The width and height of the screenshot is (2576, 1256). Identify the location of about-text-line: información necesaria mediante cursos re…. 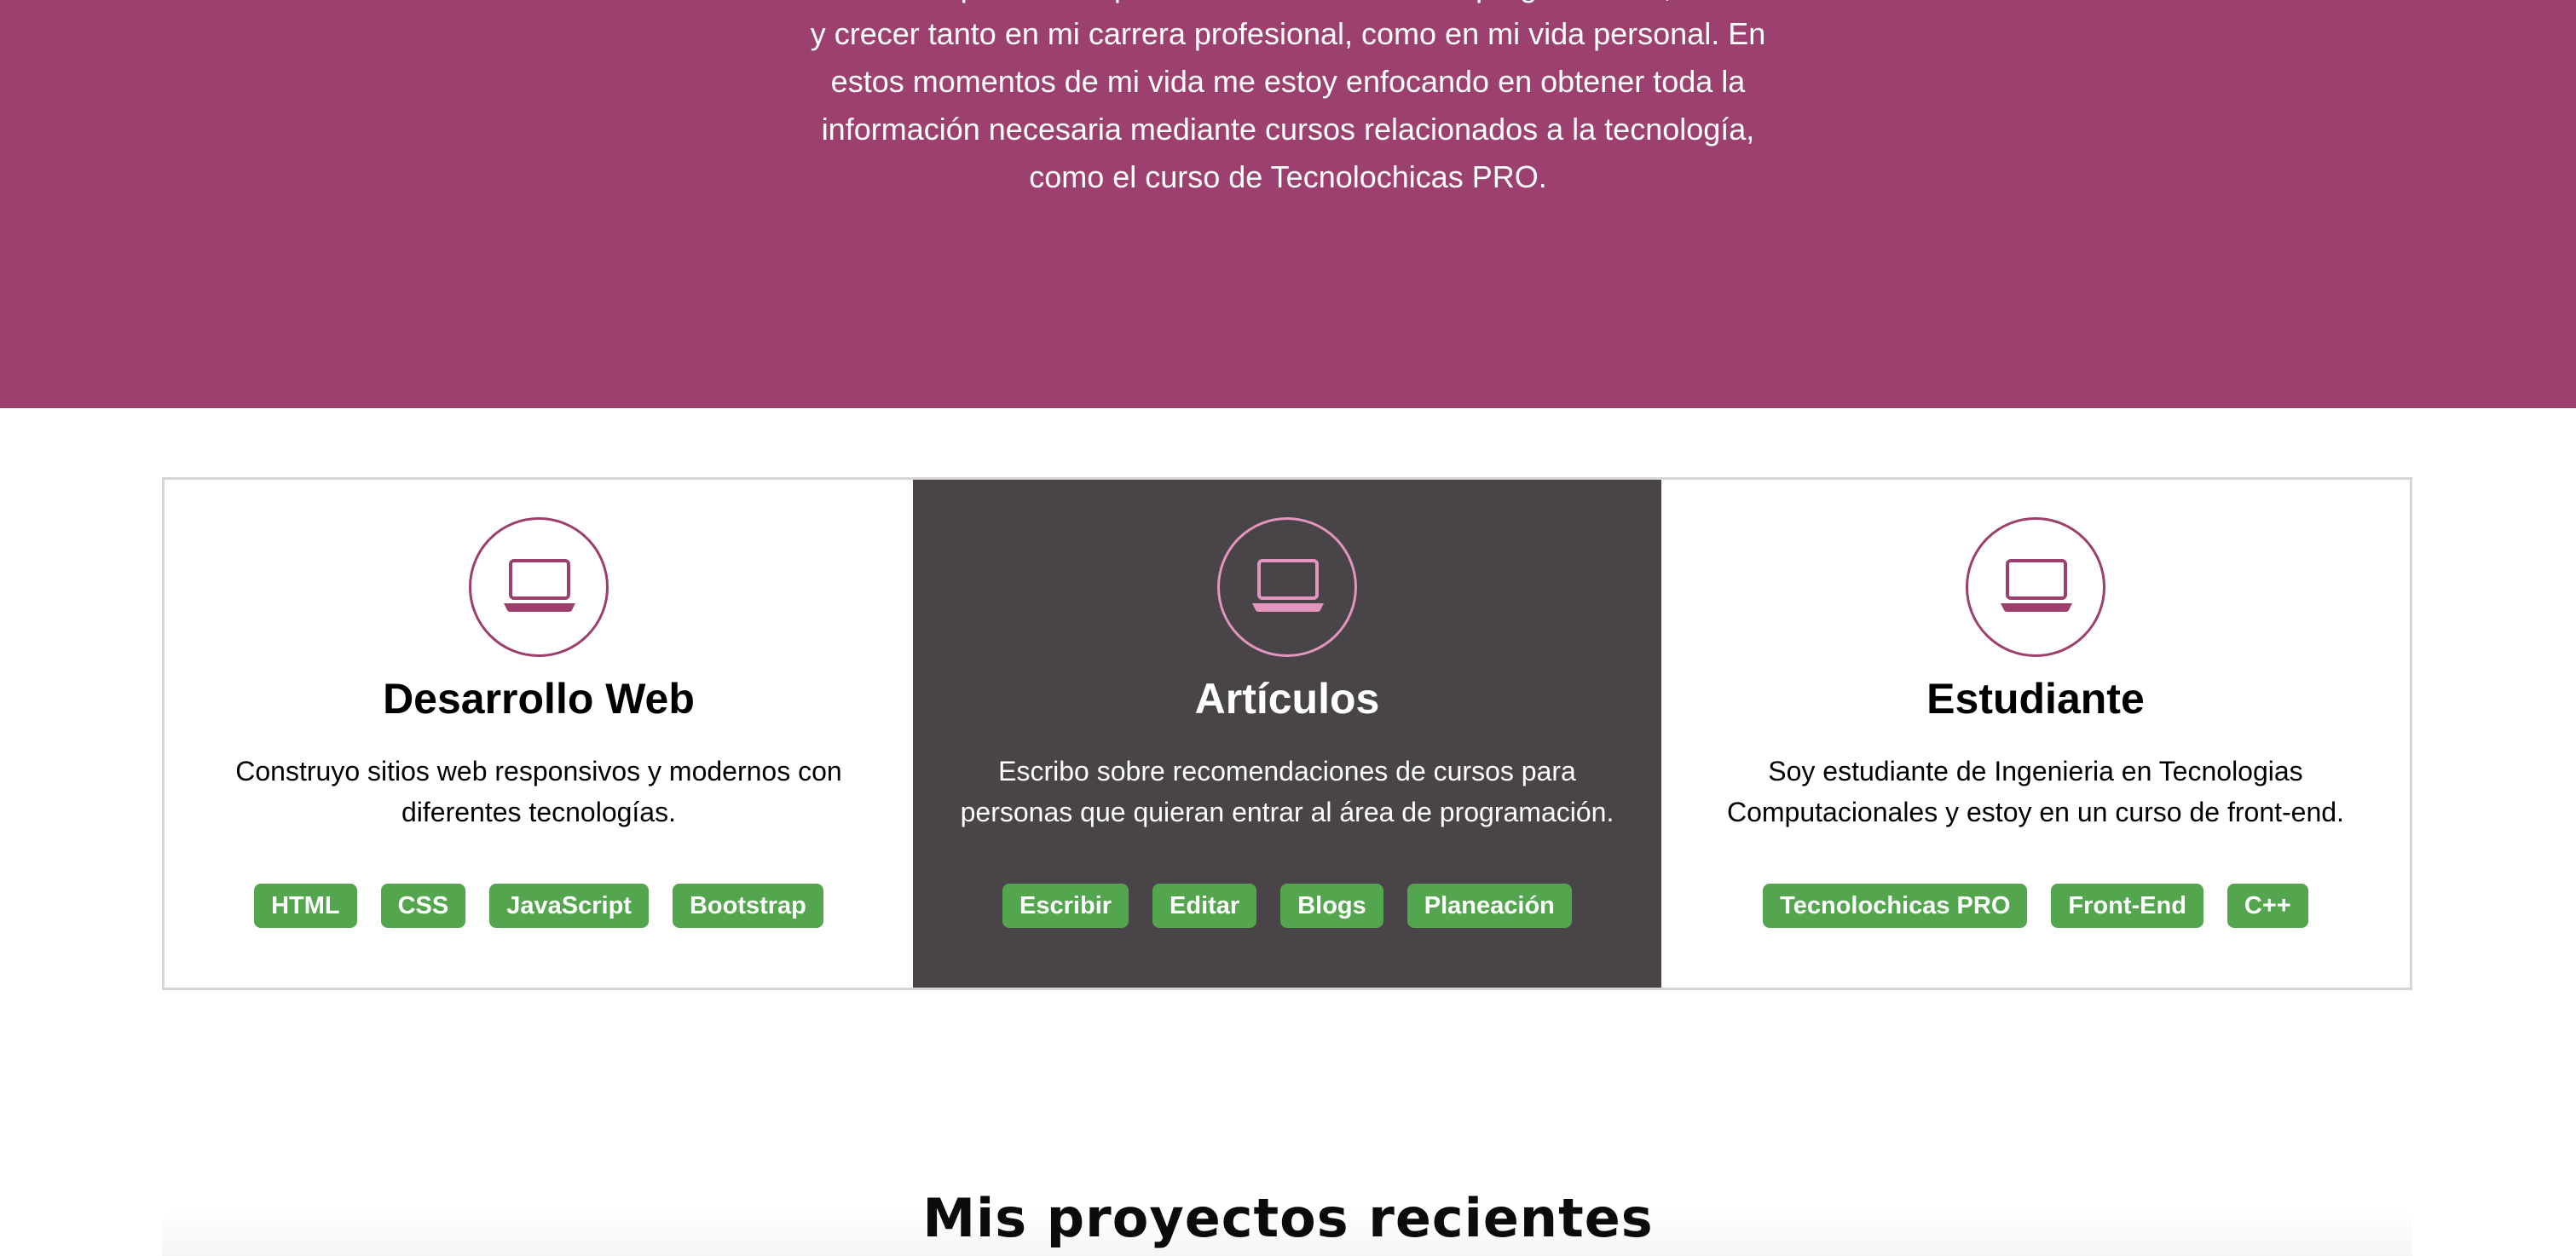
(1288, 129).